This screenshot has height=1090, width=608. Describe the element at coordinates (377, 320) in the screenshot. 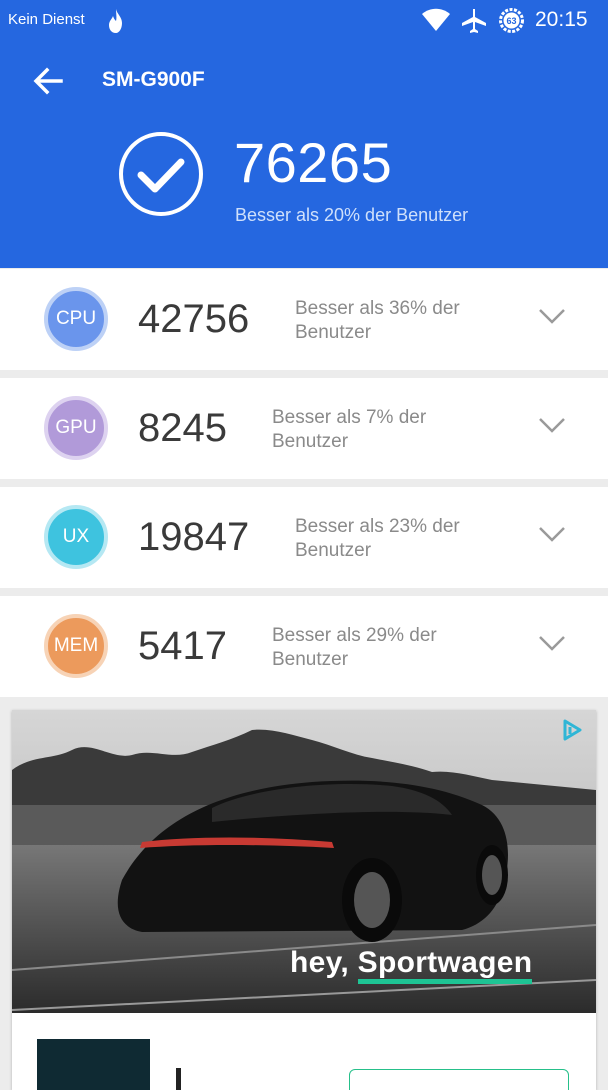

I see `cpu-percentile: Besser als 36% der Benutzer` at that location.